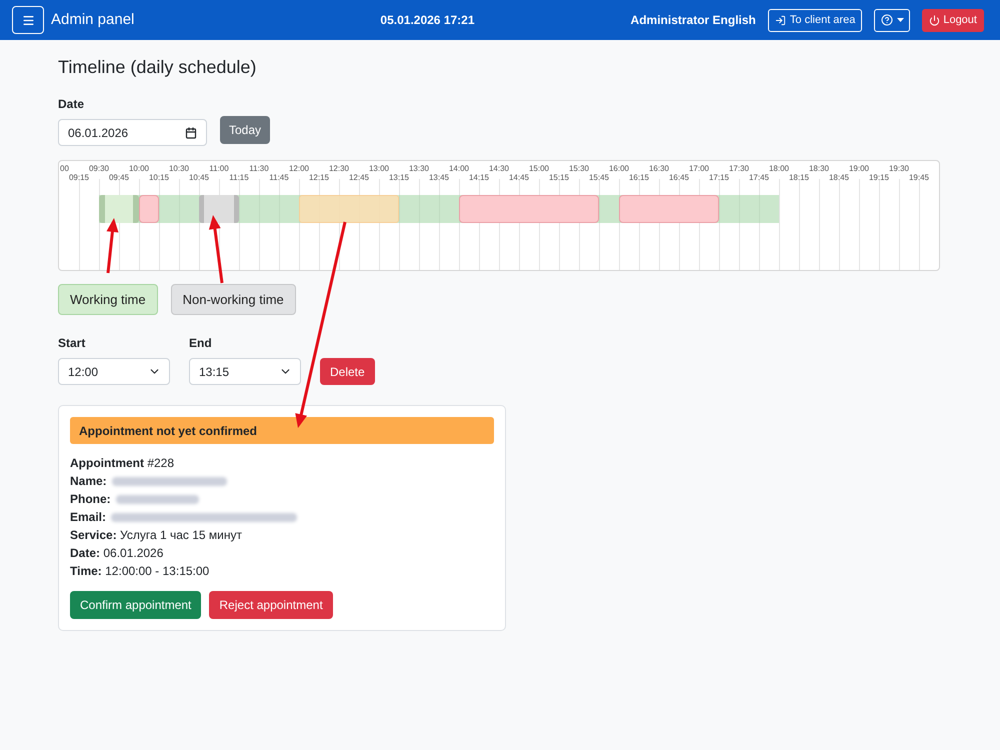 This screenshot has height=750, width=1000. Describe the element at coordinates (539, 168) in the screenshot. I see `time-tick-label: 15:00` at that location.